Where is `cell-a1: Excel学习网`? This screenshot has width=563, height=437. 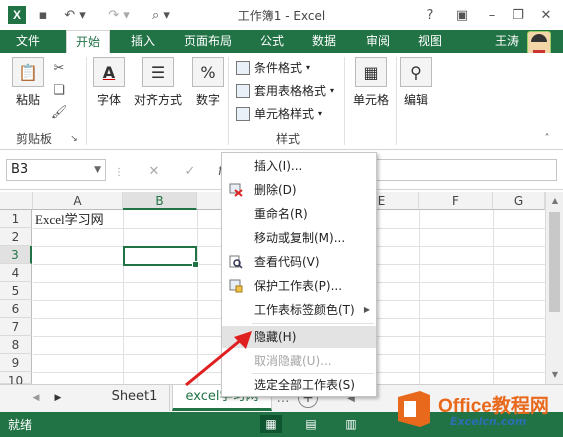 cell-a1: Excel学习网 is located at coordinates (69, 220).